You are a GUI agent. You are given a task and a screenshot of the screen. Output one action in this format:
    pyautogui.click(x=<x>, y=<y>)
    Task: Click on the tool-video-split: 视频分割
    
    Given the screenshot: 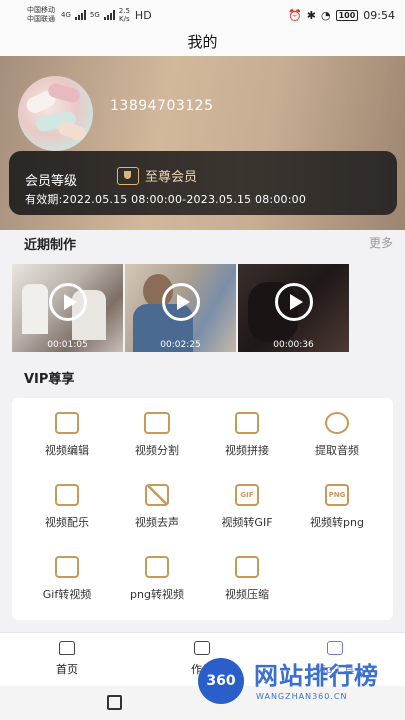 What is the action you would take?
    pyautogui.click(x=157, y=435)
    